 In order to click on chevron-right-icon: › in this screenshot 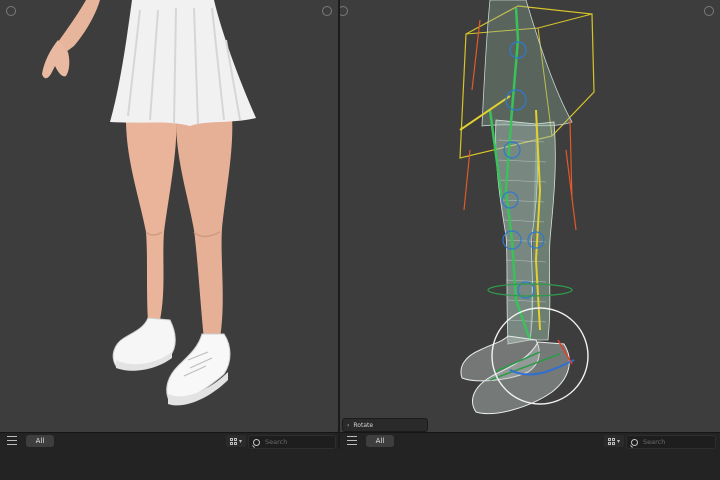, I will do `click(348, 425)`.